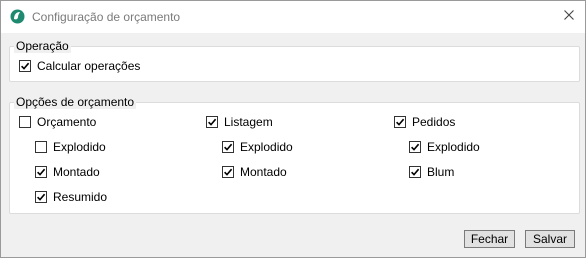 This screenshot has width=586, height=258. I want to click on checkbox-label: Resumido, so click(80, 197).